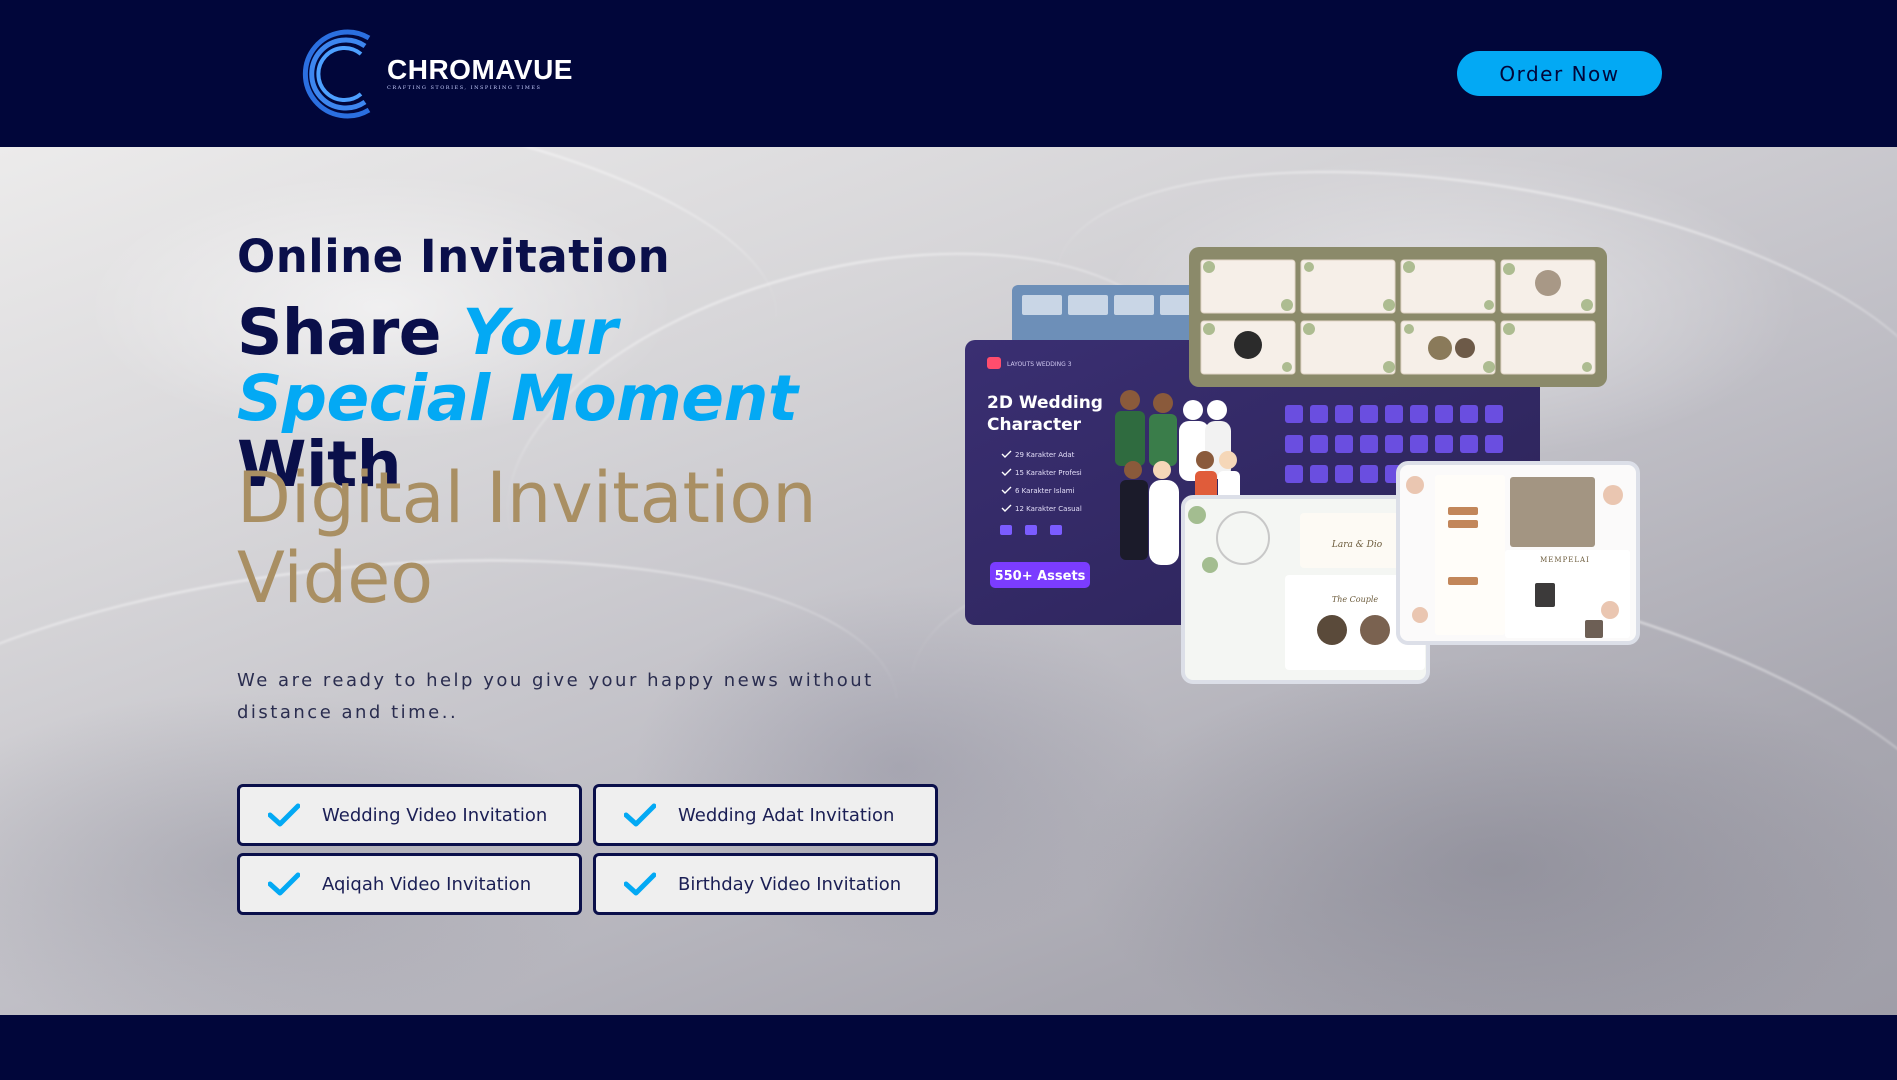 This screenshot has height=1080, width=1897. Describe the element at coordinates (1355, 599) in the screenshot. I see `mockup-card-couple: The Couple` at that location.